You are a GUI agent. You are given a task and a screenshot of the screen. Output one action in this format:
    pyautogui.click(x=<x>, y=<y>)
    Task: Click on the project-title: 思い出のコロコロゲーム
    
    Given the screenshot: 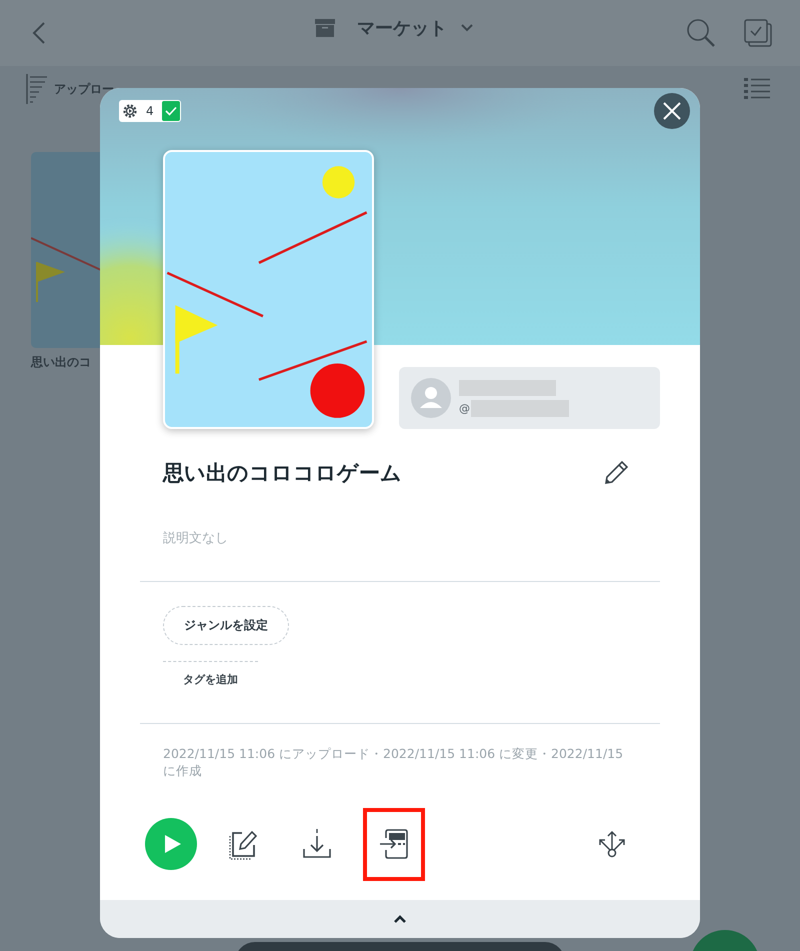 What is the action you would take?
    pyautogui.click(x=282, y=473)
    